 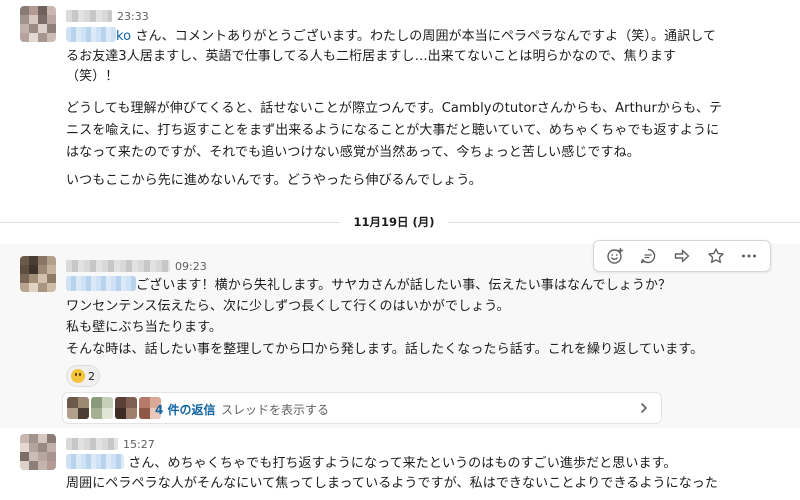 I want to click on more-actions-icon, so click(x=749, y=256).